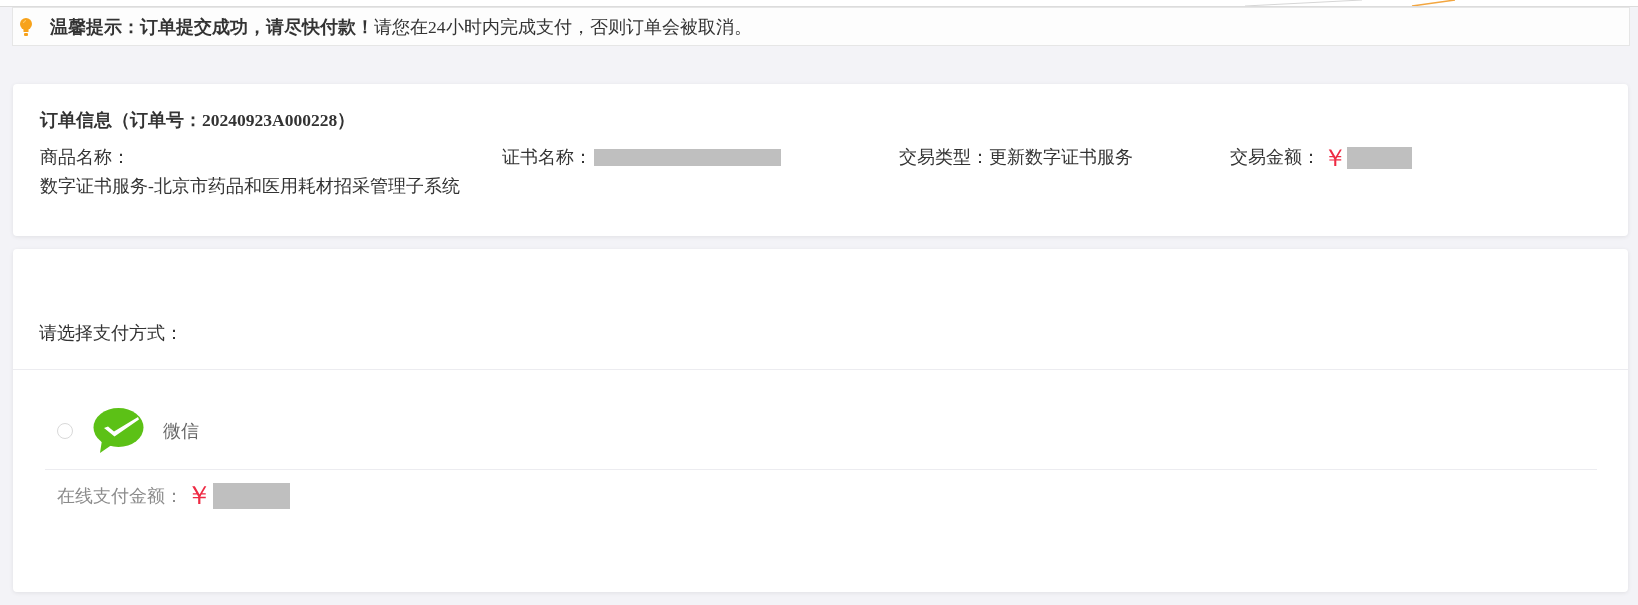 The image size is (1638, 605). Describe the element at coordinates (198, 120) in the screenshot. I see `card-title: 订单信息（订单号：20240923A000228）` at that location.